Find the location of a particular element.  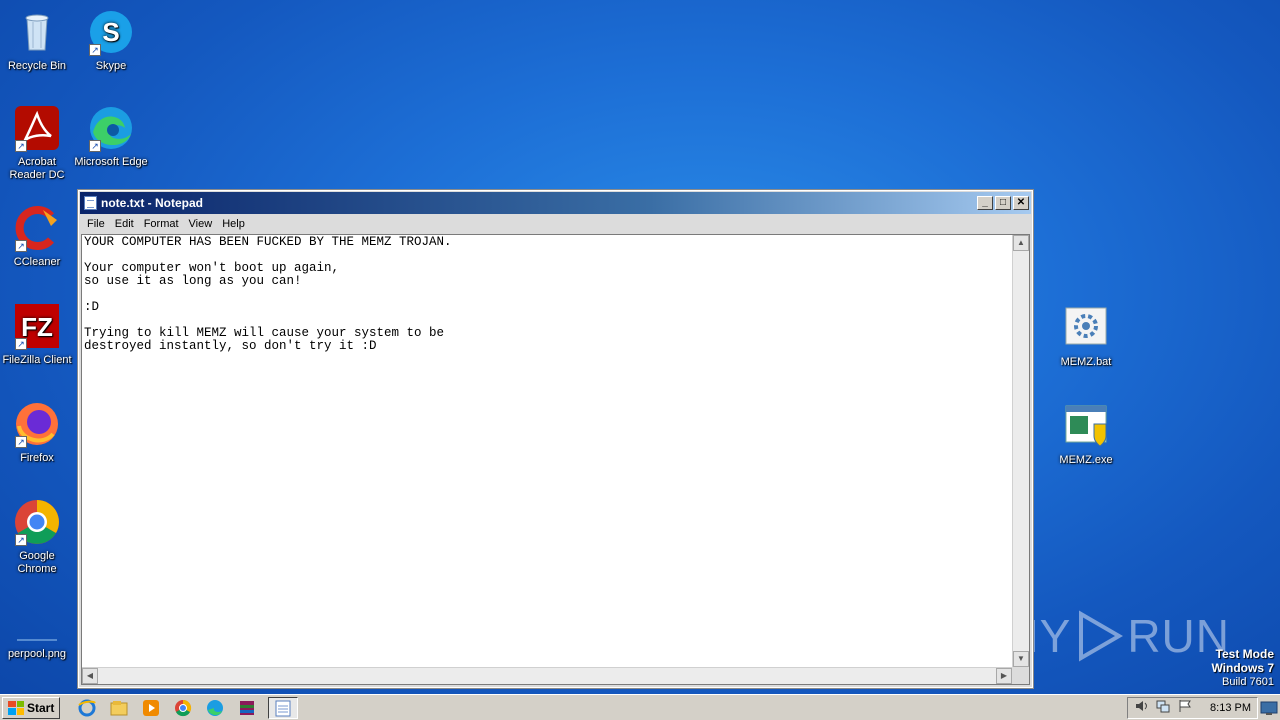

filezilla-icon: FZ ↗ is located at coordinates (37, 326).